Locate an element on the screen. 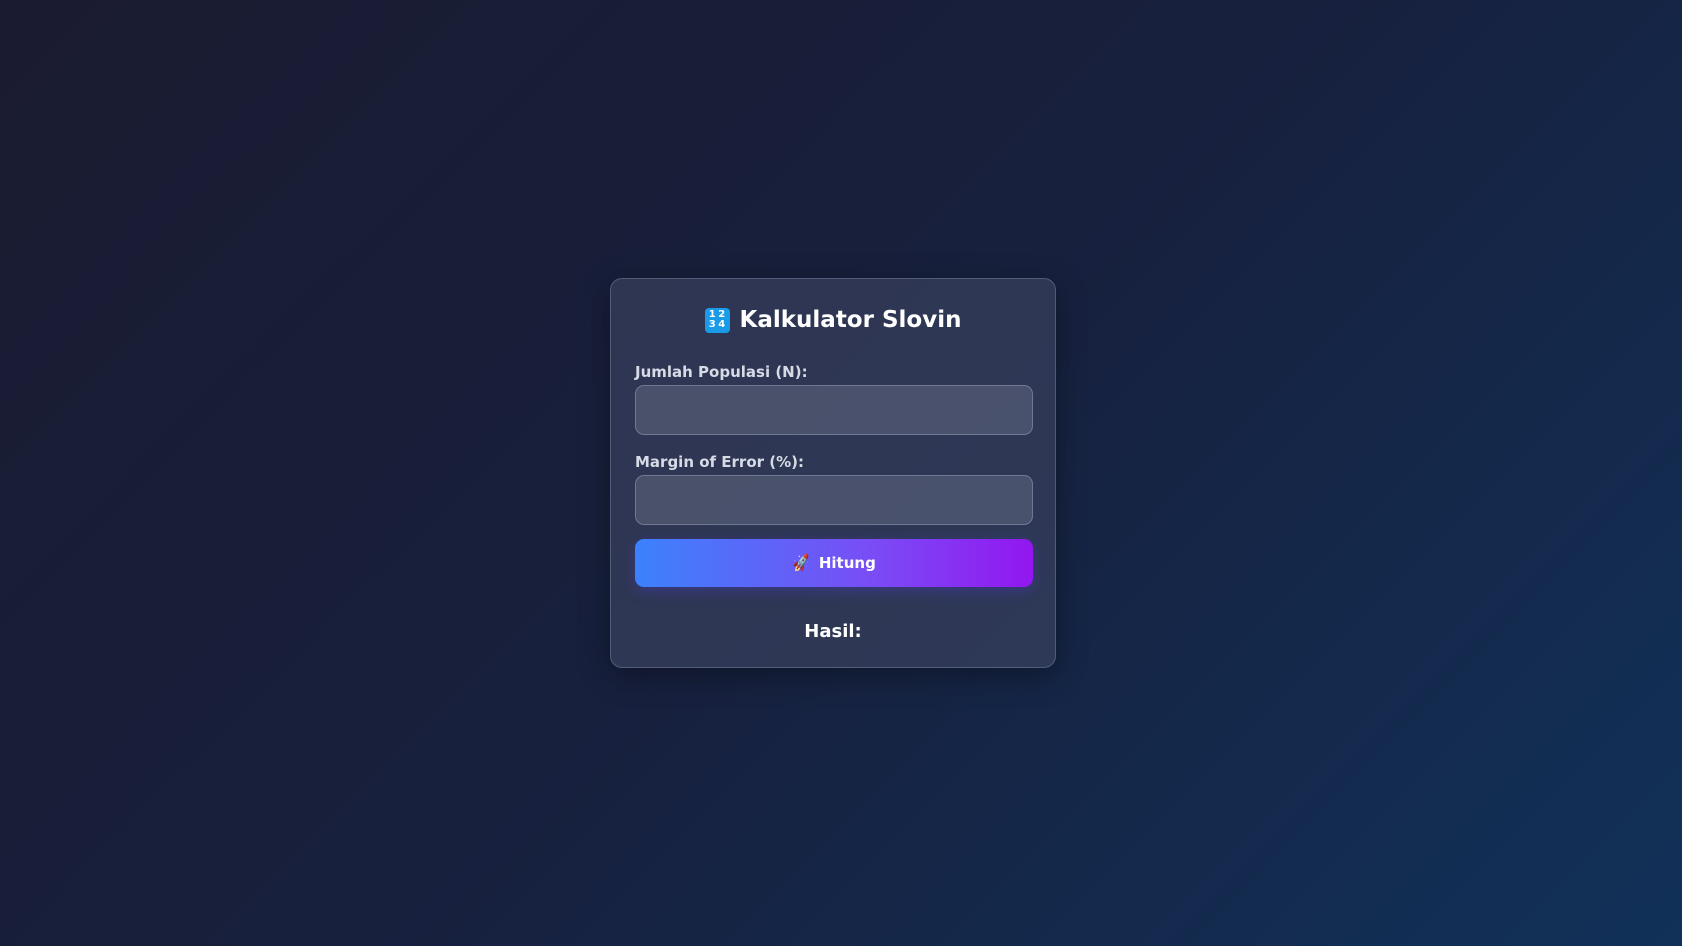 This screenshot has height=946, width=1682. keycap-digit-2: 2 is located at coordinates (722, 314).